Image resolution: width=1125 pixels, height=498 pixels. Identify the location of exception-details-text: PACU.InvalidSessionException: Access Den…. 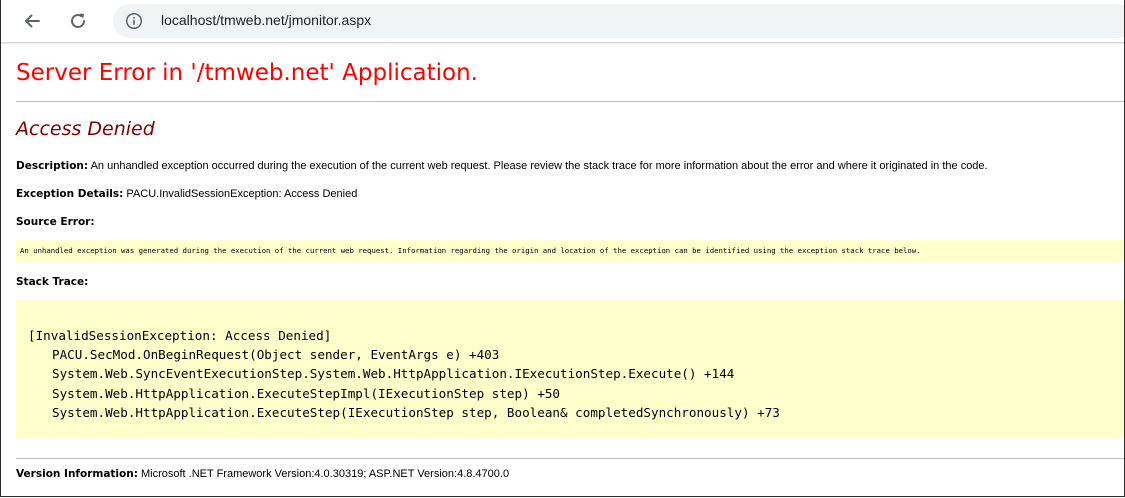
(242, 194).